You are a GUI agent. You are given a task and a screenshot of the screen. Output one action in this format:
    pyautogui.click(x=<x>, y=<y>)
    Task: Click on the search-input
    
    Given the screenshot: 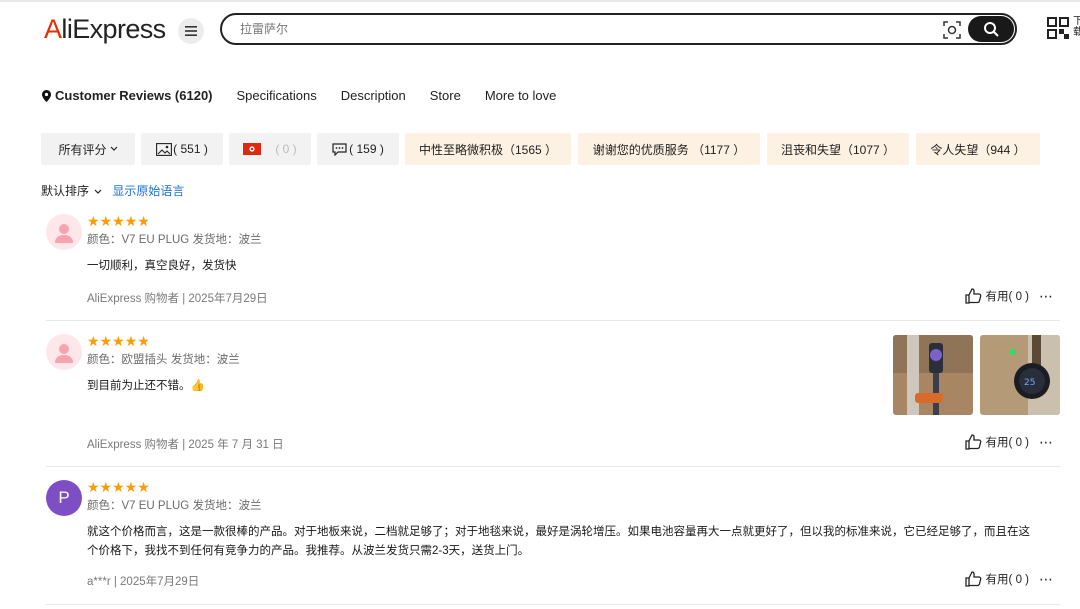 What is the action you would take?
    pyautogui.click(x=580, y=29)
    